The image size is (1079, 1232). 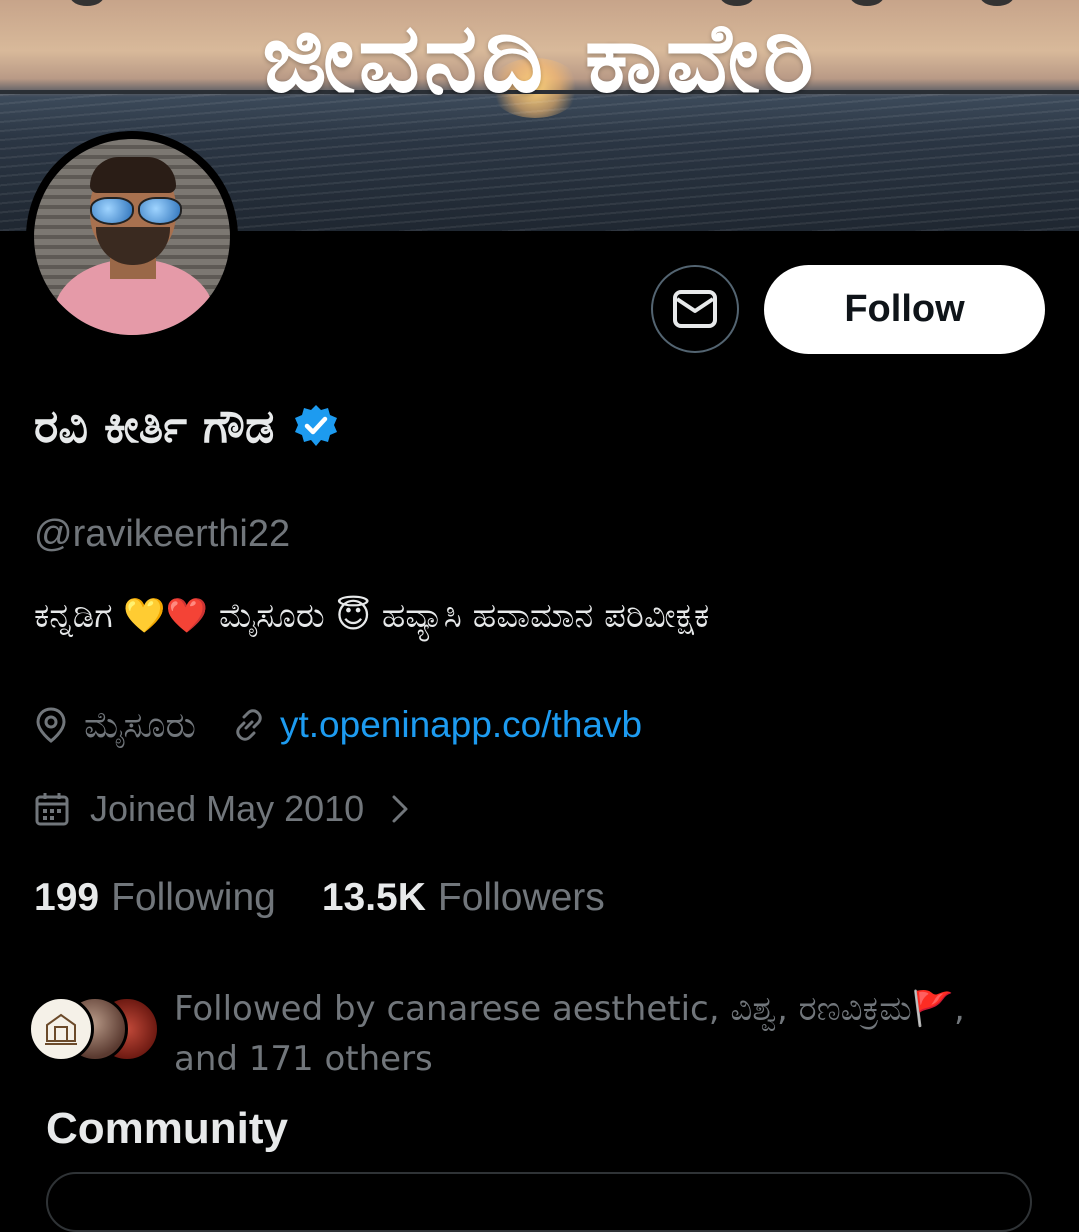 What do you see at coordinates (540, 58) in the screenshot?
I see `banner-title: ಜೀವನದಿ ಕಾವೇರಿ` at bounding box center [540, 58].